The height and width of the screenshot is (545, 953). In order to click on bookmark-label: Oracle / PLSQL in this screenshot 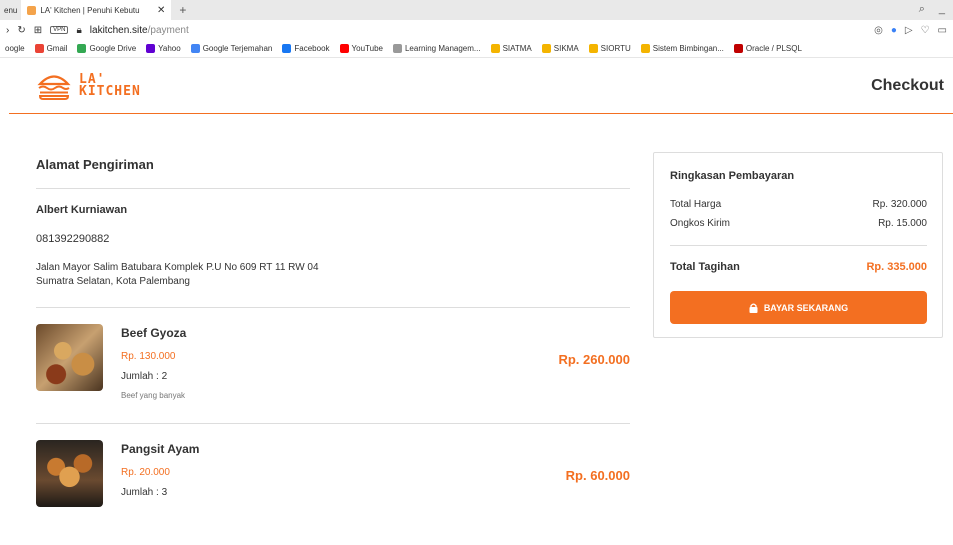, I will do `click(773, 48)`.